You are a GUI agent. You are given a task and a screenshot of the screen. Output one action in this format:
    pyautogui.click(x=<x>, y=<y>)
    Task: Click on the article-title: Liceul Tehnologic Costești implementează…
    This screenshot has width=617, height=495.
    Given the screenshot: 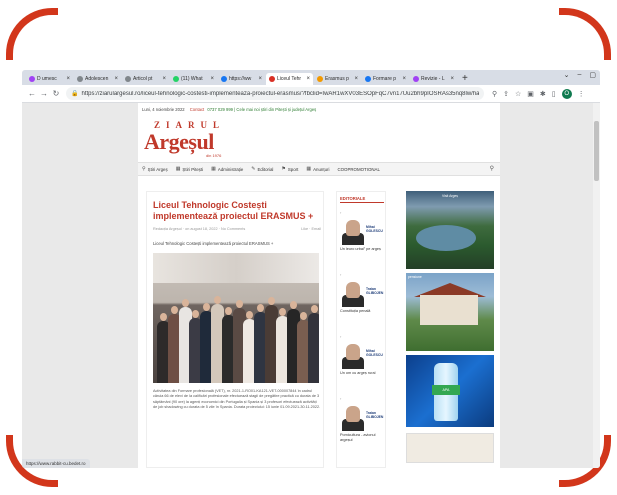 What is the action you would take?
    pyautogui.click(x=237, y=211)
    